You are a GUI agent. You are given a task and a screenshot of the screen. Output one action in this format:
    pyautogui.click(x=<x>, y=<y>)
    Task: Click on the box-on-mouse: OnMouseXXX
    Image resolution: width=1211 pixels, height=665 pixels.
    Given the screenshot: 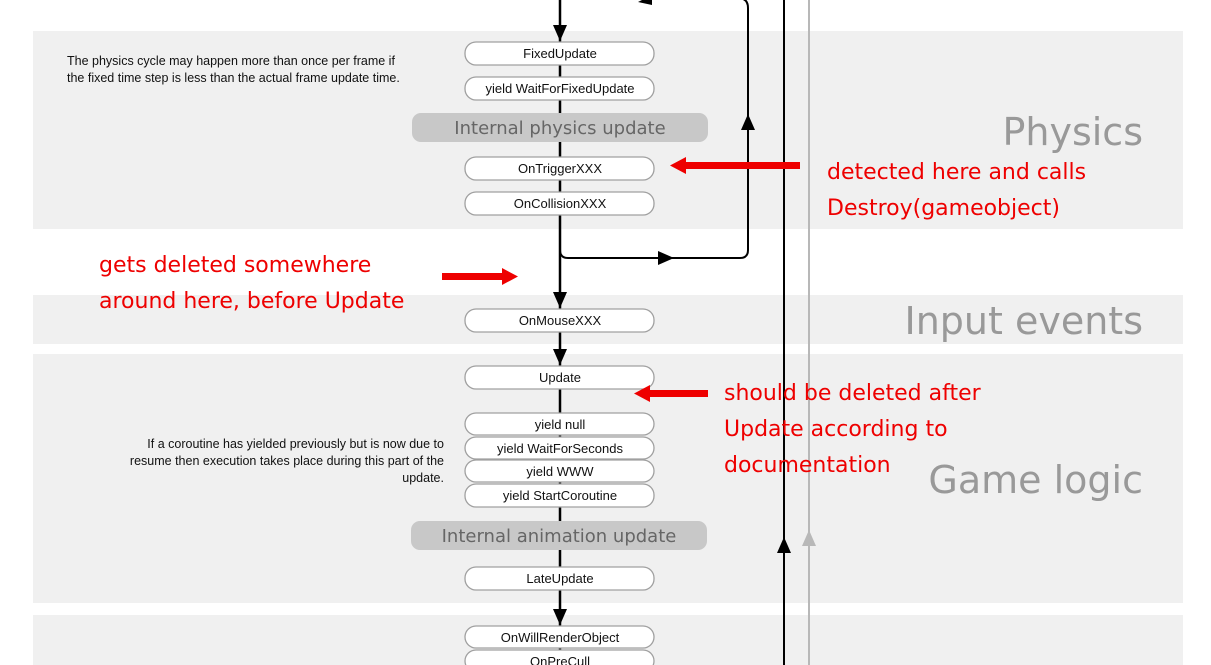 What is the action you would take?
    pyautogui.click(x=559, y=320)
    